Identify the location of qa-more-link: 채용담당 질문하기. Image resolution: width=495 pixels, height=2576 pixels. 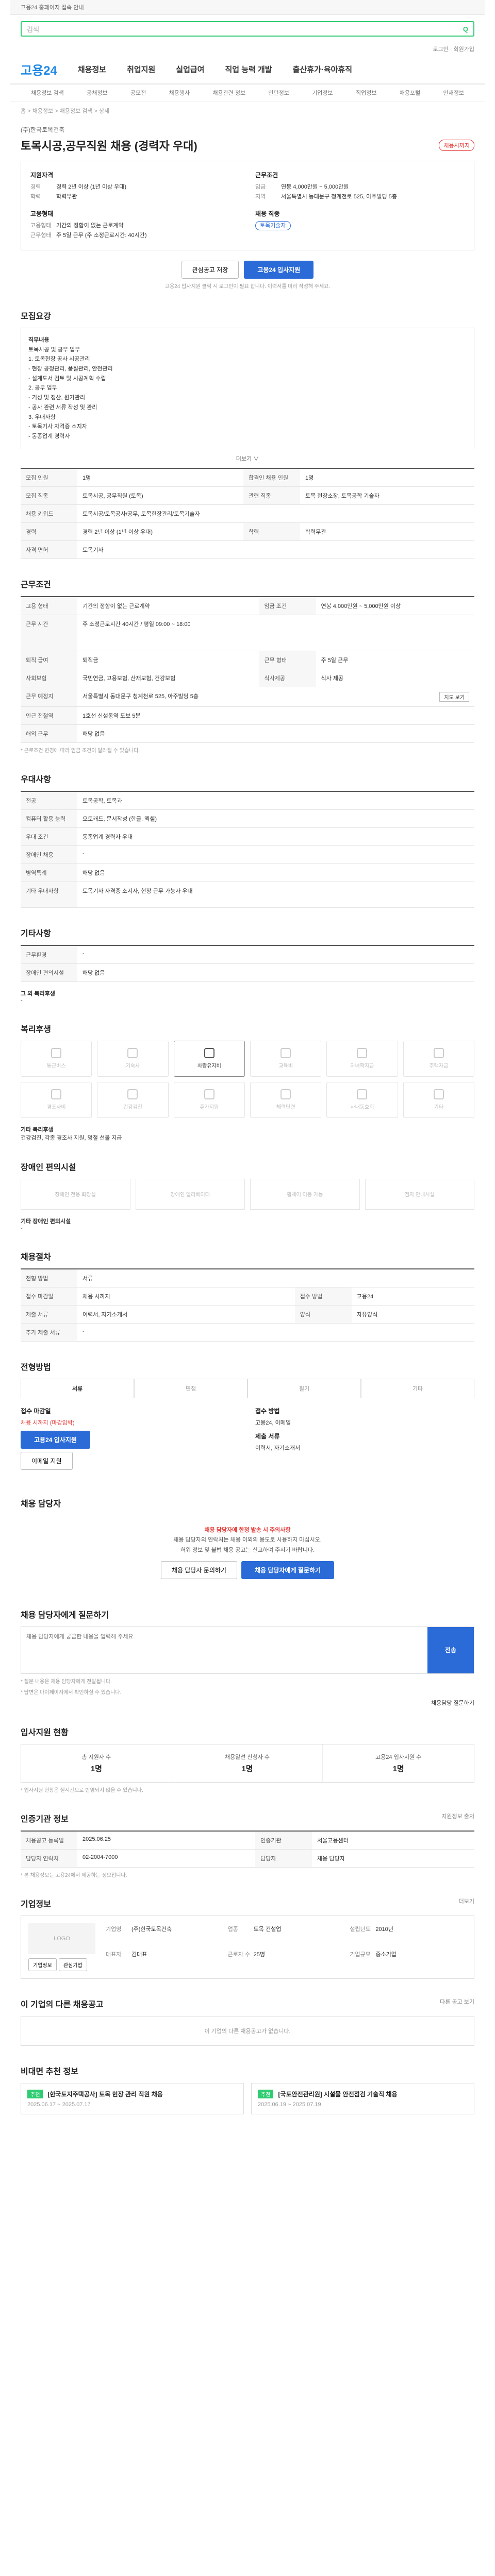
(247, 1703).